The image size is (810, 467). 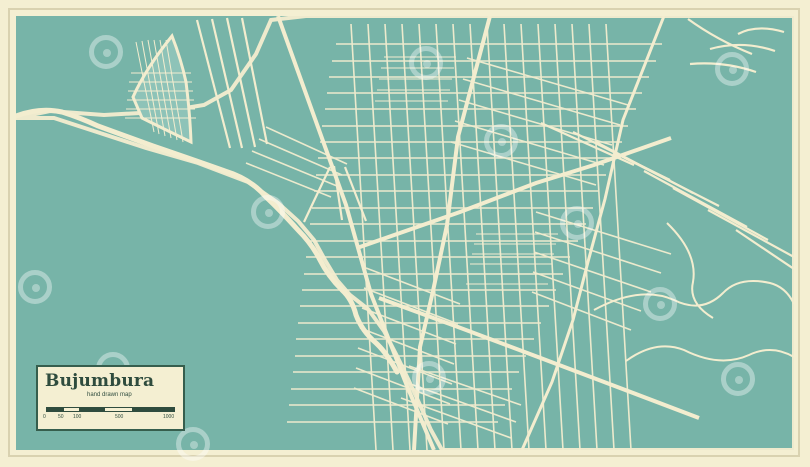 What do you see at coordinates (77, 417) in the screenshot?
I see `scale-label: 100` at bounding box center [77, 417].